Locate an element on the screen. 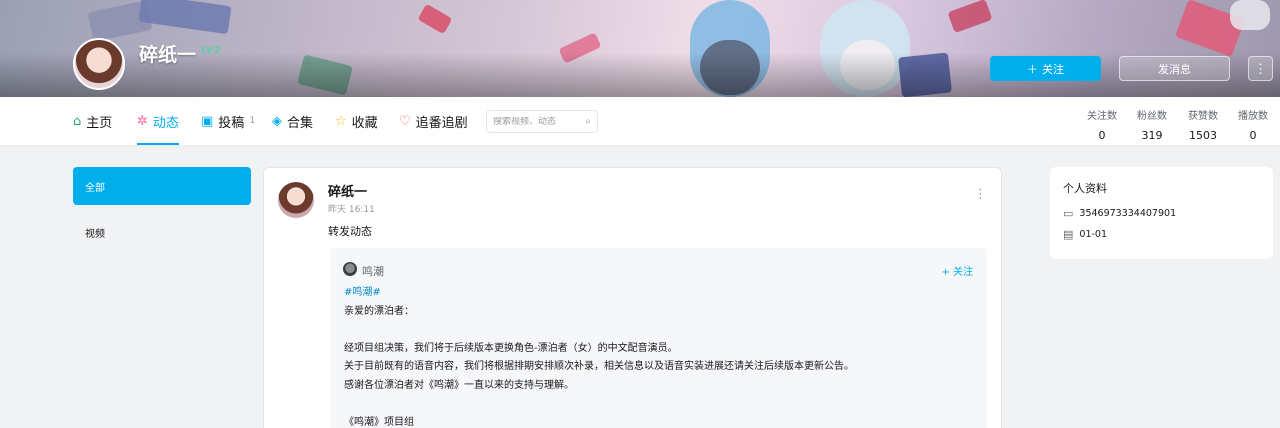 The width and height of the screenshot is (1280, 428). calendar-icon: ▤ is located at coordinates (1068, 234).